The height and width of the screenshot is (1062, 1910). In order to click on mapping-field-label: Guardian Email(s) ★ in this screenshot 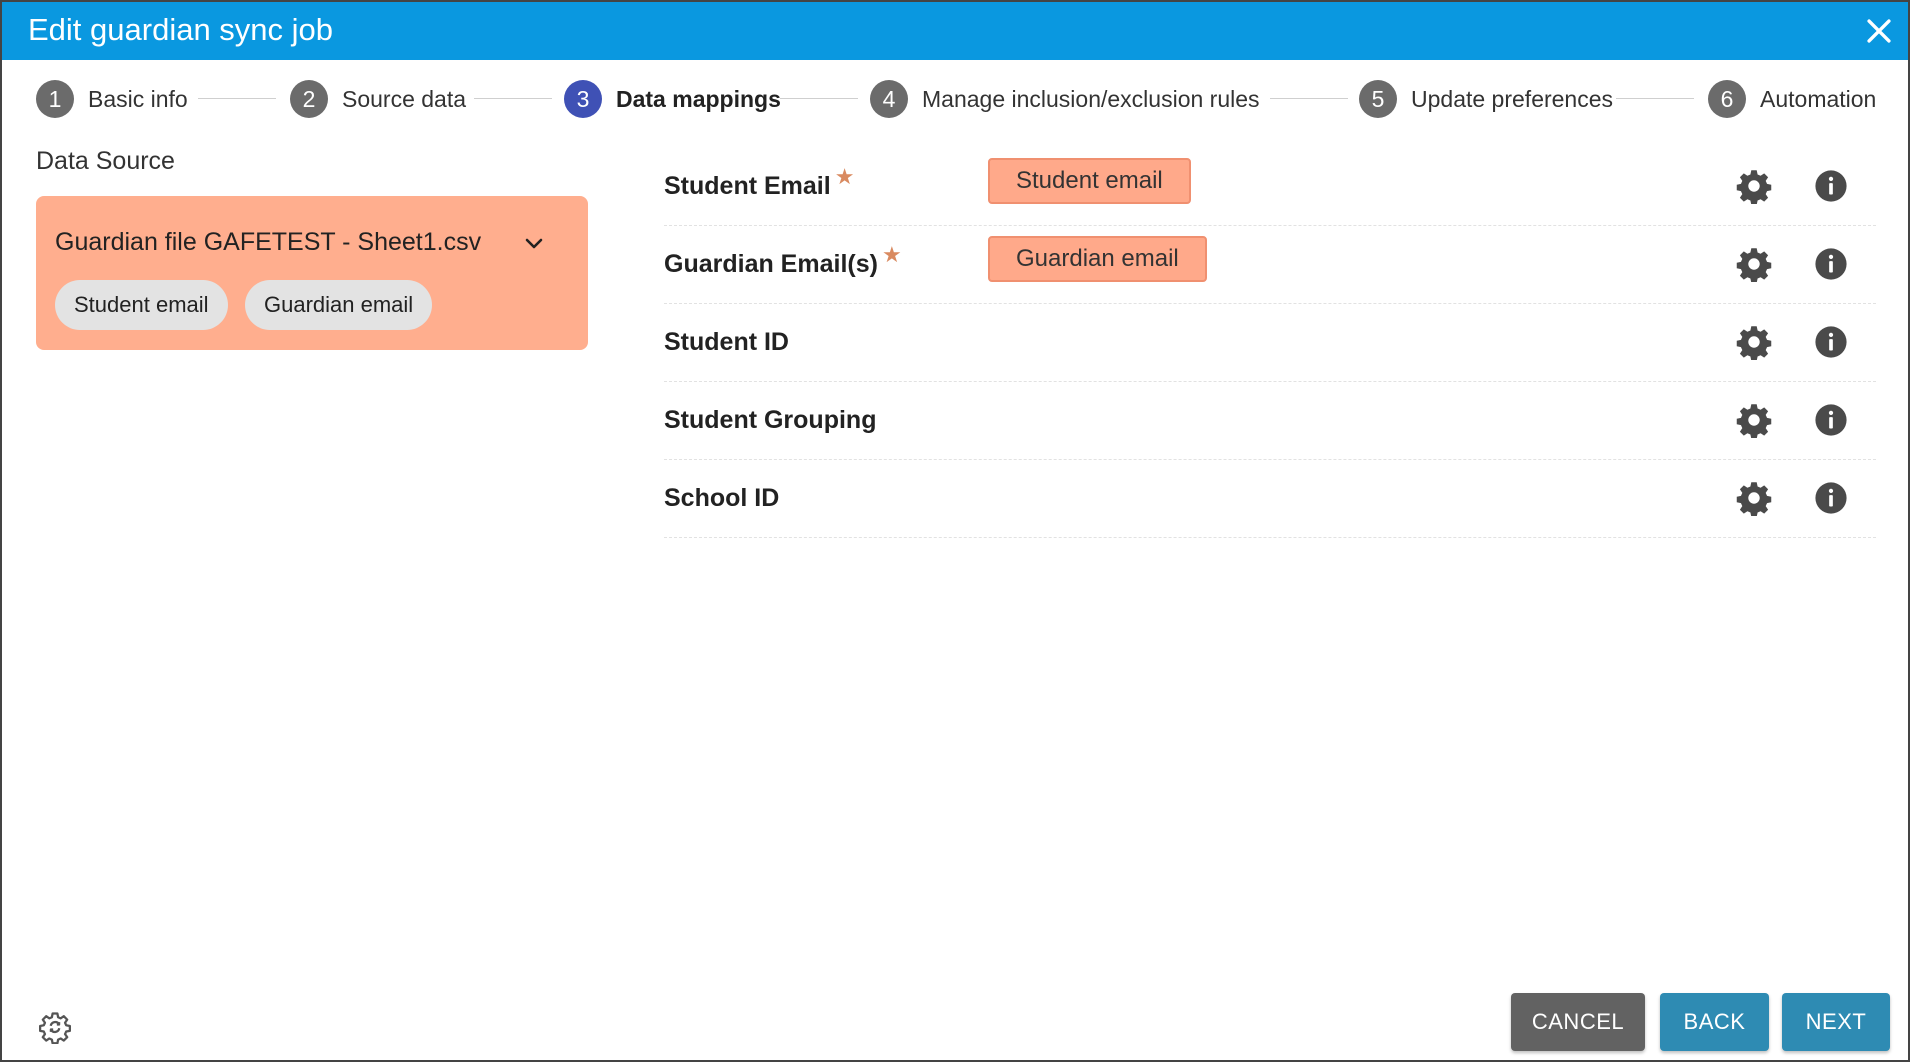, I will do `click(783, 260)`.